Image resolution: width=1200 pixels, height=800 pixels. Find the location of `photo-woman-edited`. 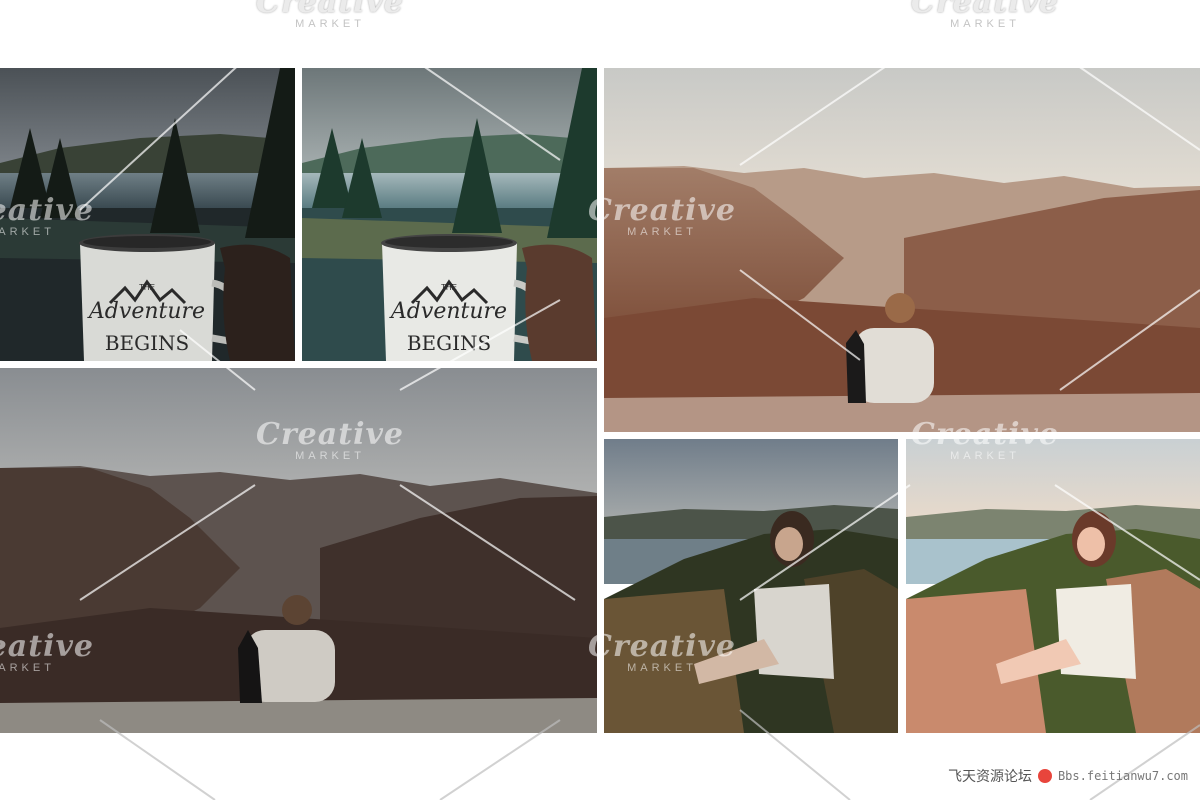

photo-woman-edited is located at coordinates (1053, 586).